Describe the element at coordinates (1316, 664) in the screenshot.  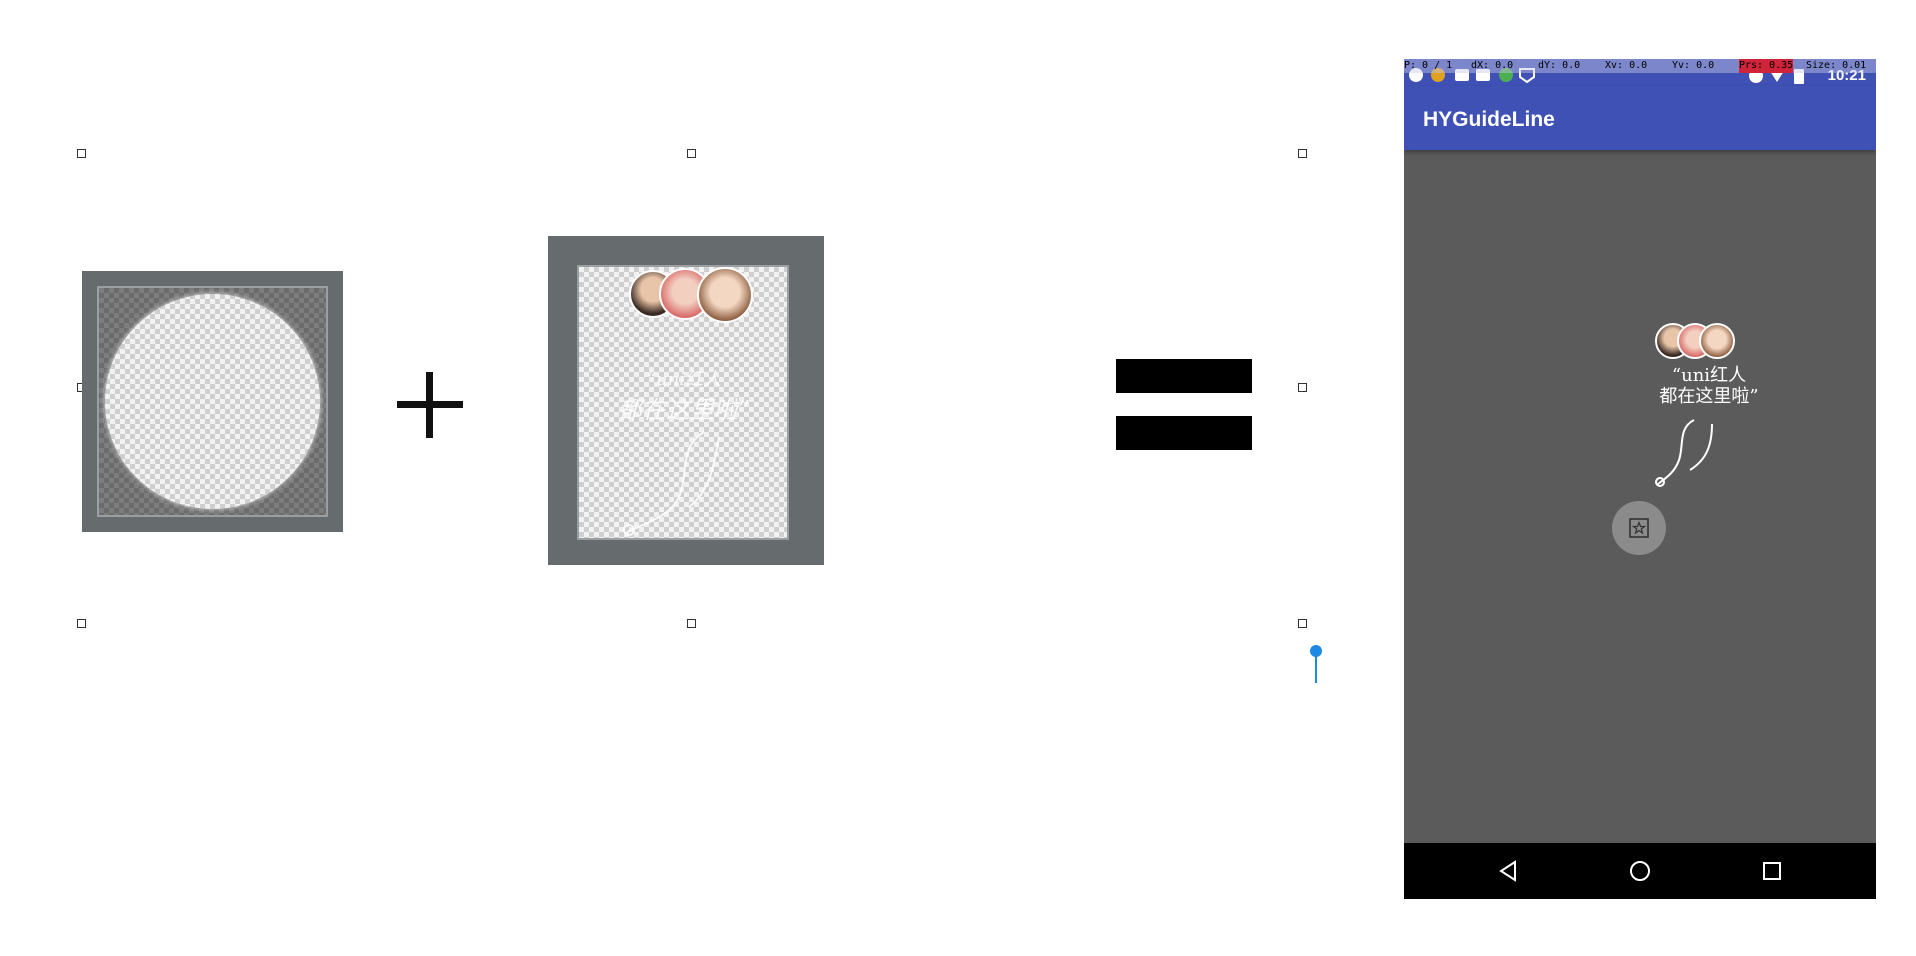
I see `pin-cursor-icon` at that location.